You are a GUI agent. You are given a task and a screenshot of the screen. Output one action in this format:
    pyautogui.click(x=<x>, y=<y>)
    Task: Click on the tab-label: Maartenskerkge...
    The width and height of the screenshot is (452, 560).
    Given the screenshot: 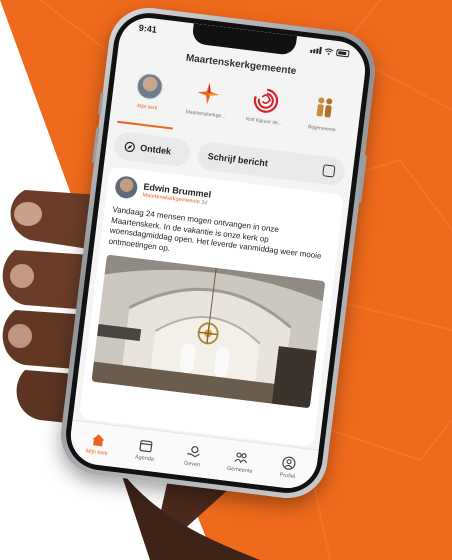 What is the action you would take?
    pyautogui.click(x=205, y=114)
    